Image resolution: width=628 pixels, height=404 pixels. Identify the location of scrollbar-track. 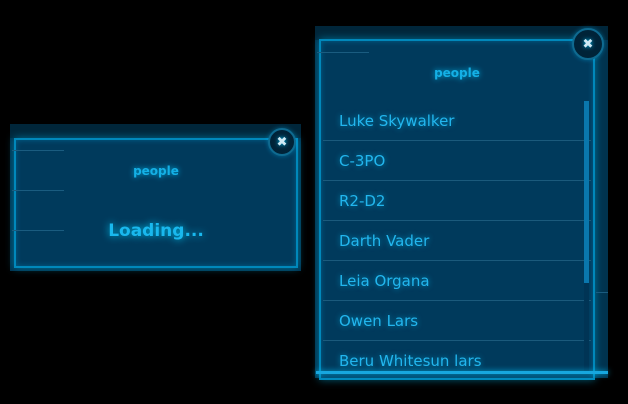
(586, 237).